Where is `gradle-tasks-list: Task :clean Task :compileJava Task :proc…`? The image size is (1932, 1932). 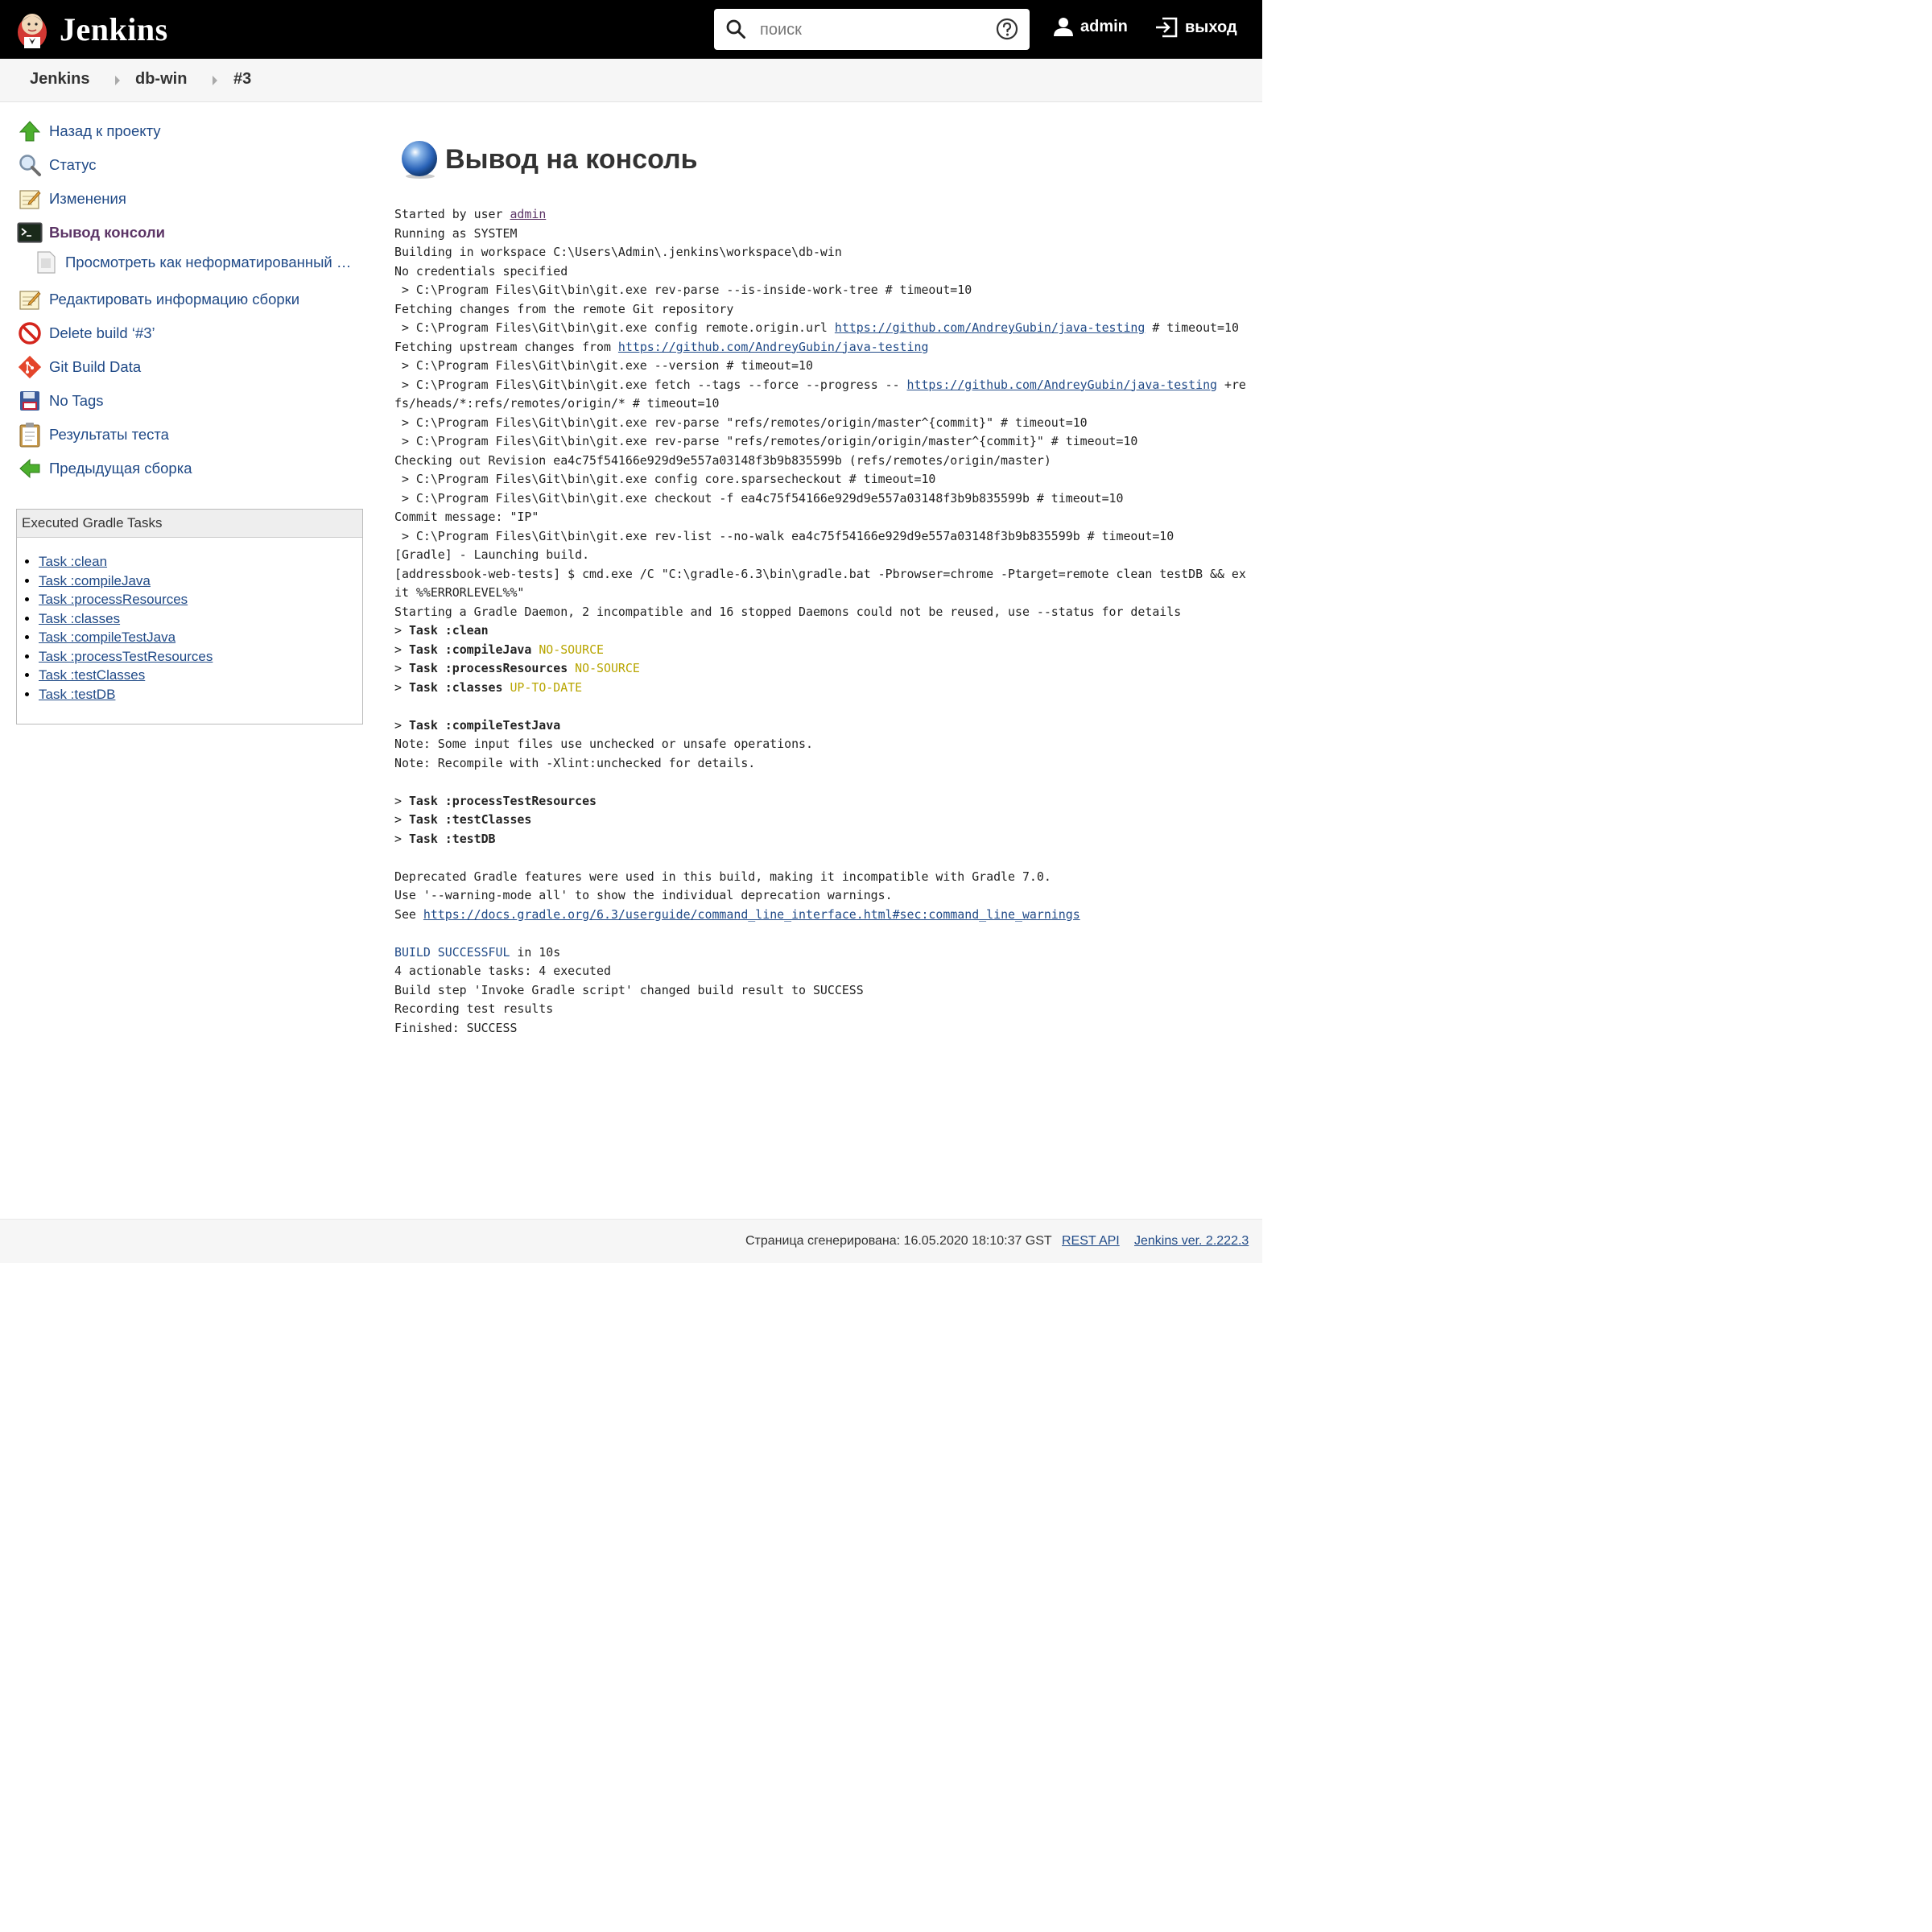 gradle-tasks-list: Task :clean Task :compileJava Task :proc… is located at coordinates (189, 628).